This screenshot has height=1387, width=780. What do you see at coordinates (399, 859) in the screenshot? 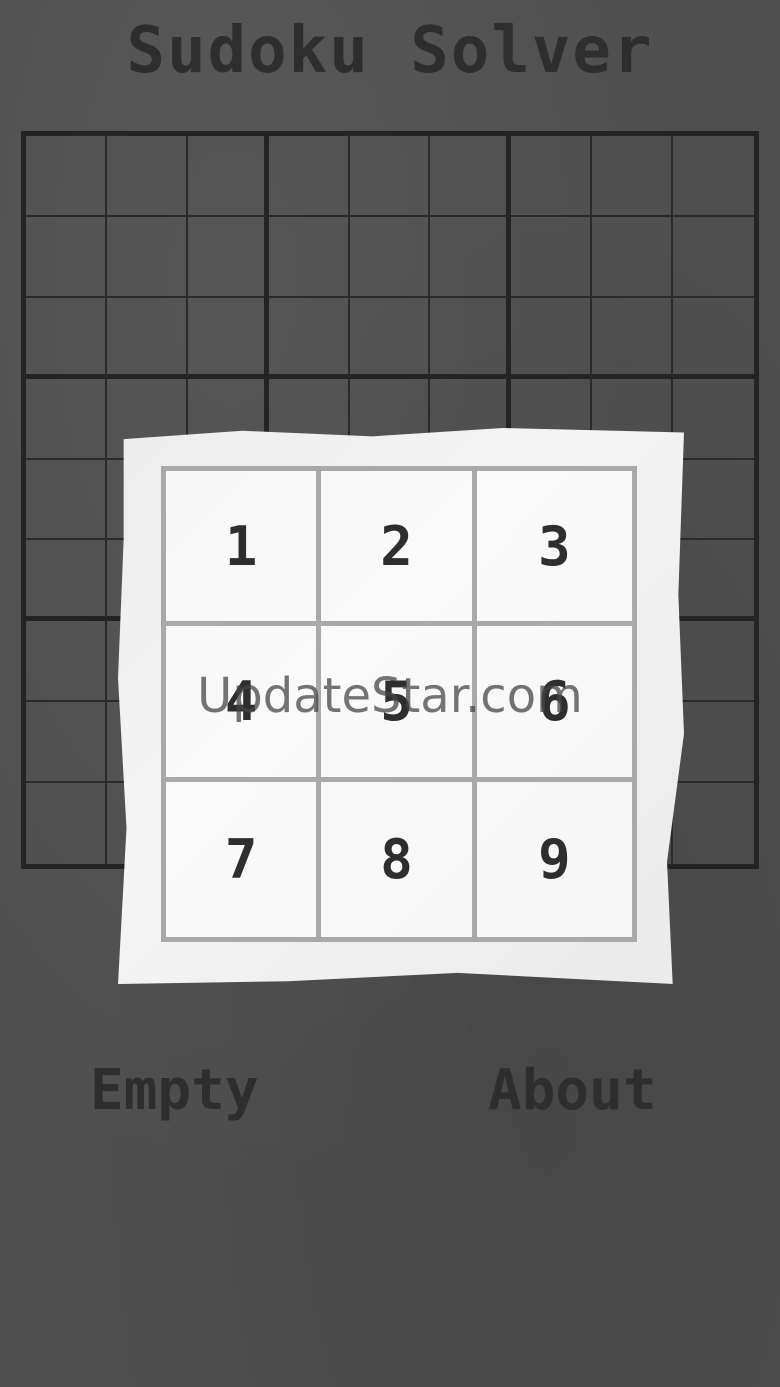
I see `number-button-8: 8` at bounding box center [399, 859].